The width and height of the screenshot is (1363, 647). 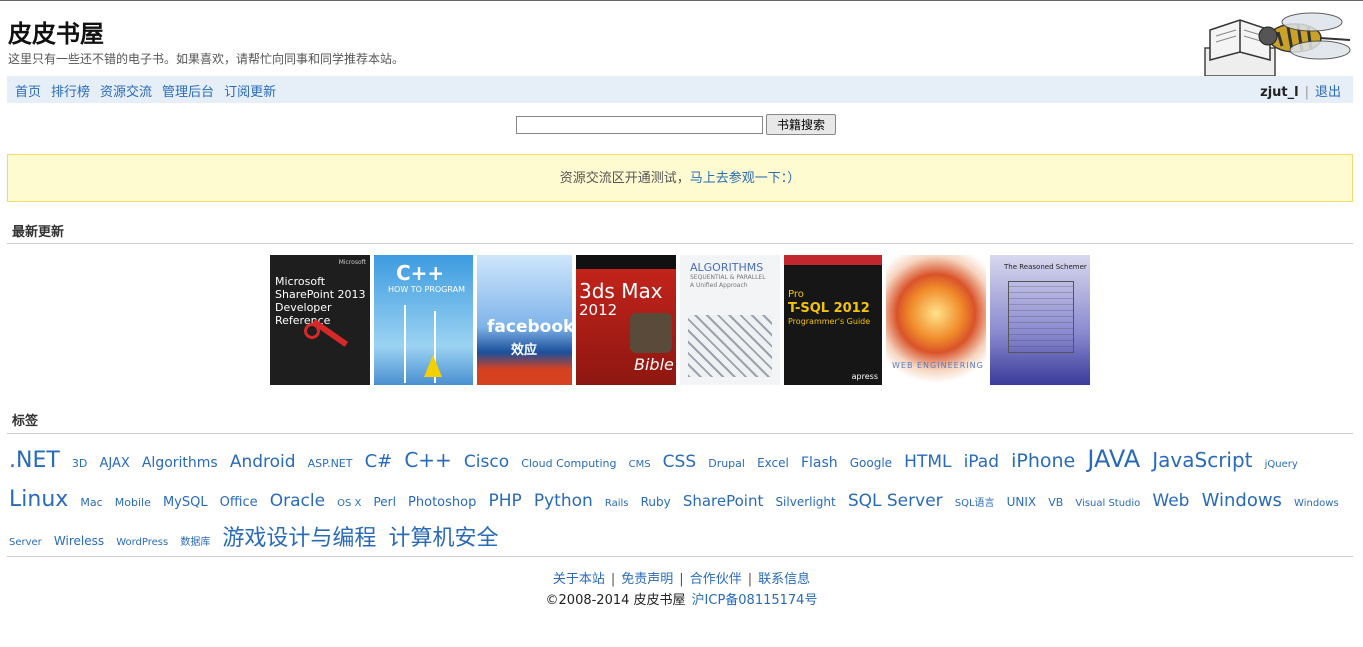 I want to click on site-subtitle: 这里只有一些还不错的电子书。如果喜欢，请帮忙向同事和同学推荐本站。, so click(x=206, y=59).